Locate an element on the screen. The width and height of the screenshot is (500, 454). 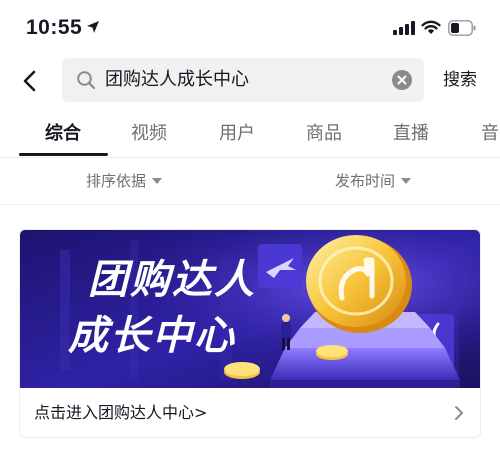
tab-music: 音 is located at coordinates (490, 134).